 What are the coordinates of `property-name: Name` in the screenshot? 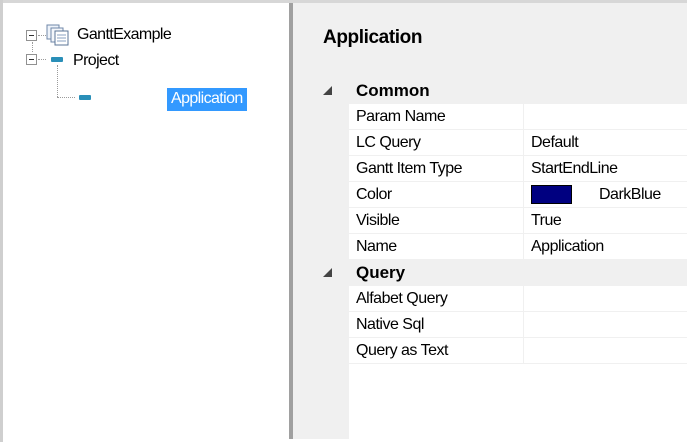 It's located at (376, 246).